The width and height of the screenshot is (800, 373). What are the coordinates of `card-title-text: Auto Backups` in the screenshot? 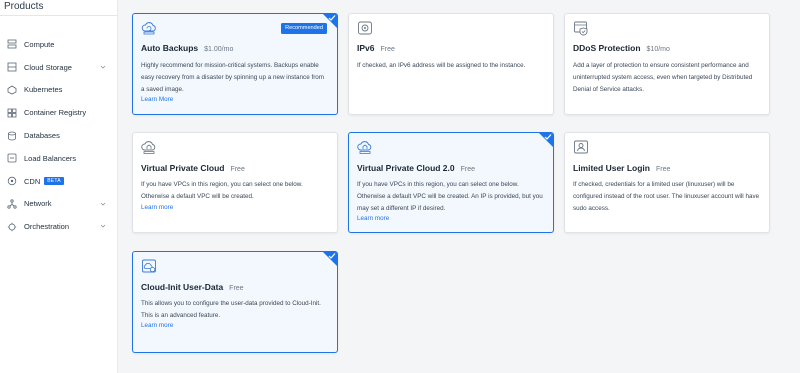 It's located at (170, 48).